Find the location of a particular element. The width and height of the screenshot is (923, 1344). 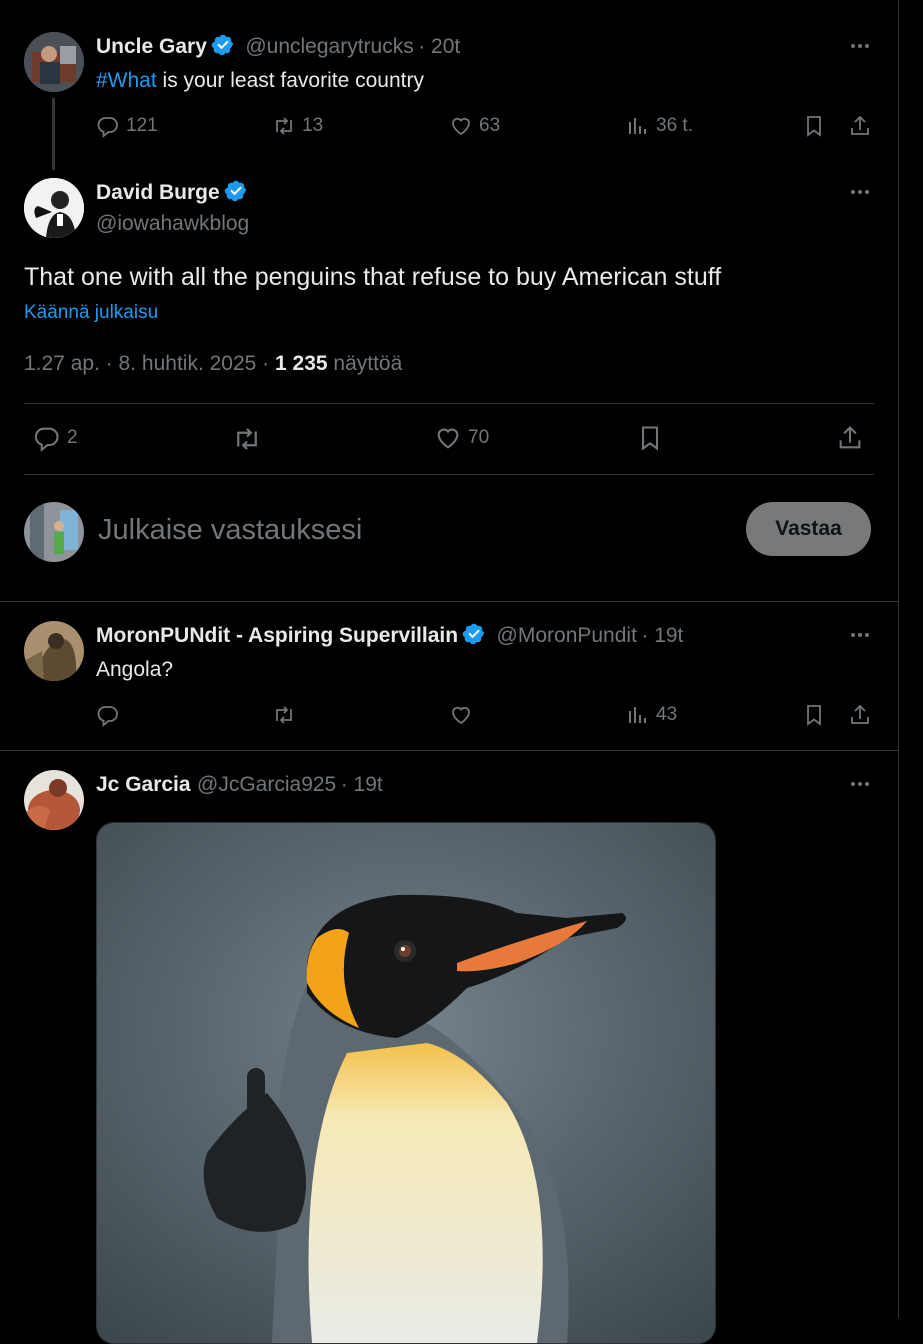

avatar-jcgarcia is located at coordinates (54, 800).